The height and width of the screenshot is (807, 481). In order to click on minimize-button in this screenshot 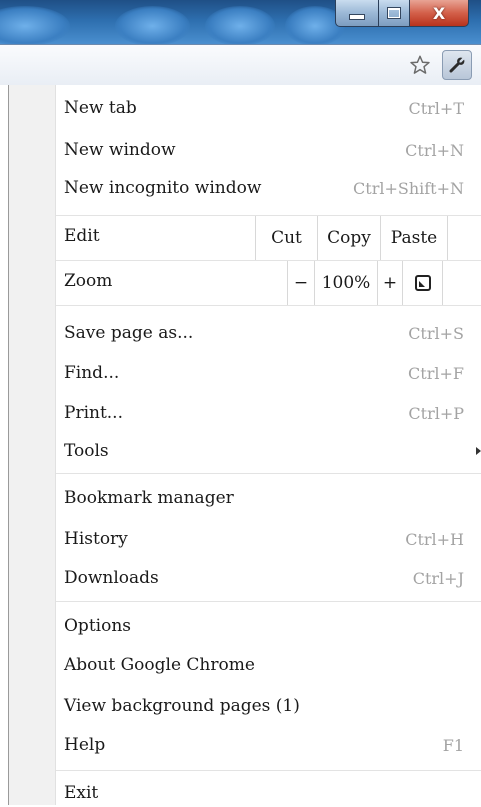, I will do `click(357, 13)`.